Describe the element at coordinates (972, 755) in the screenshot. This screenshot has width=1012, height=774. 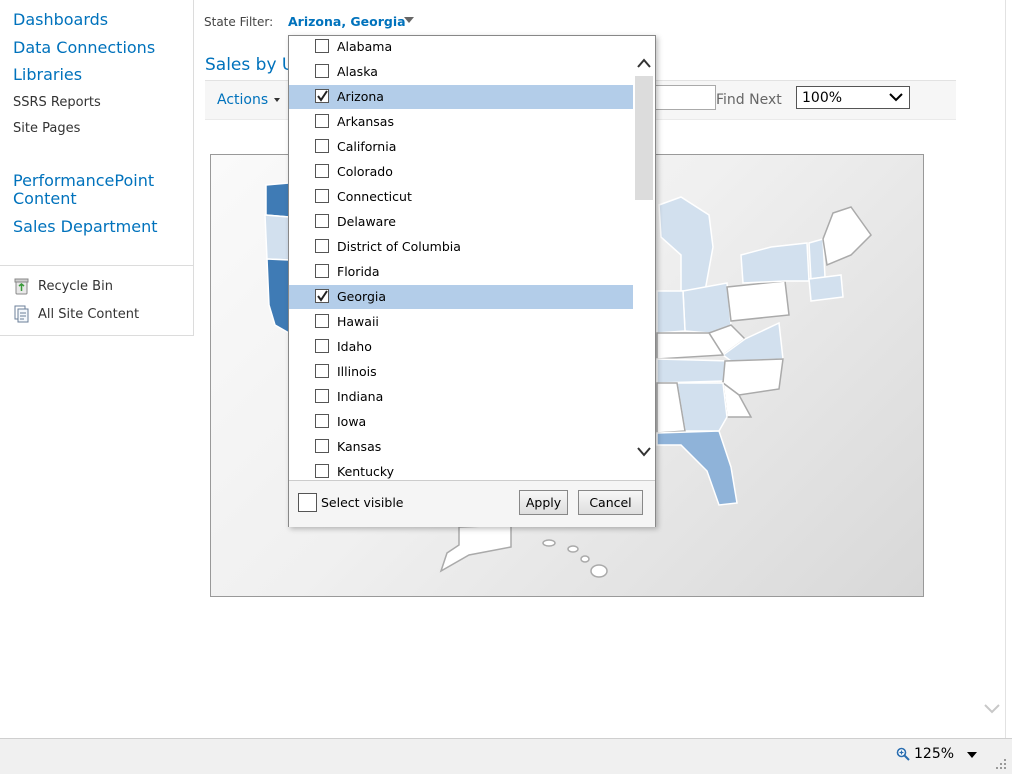
I see `zoom-dropdown-icon` at that location.